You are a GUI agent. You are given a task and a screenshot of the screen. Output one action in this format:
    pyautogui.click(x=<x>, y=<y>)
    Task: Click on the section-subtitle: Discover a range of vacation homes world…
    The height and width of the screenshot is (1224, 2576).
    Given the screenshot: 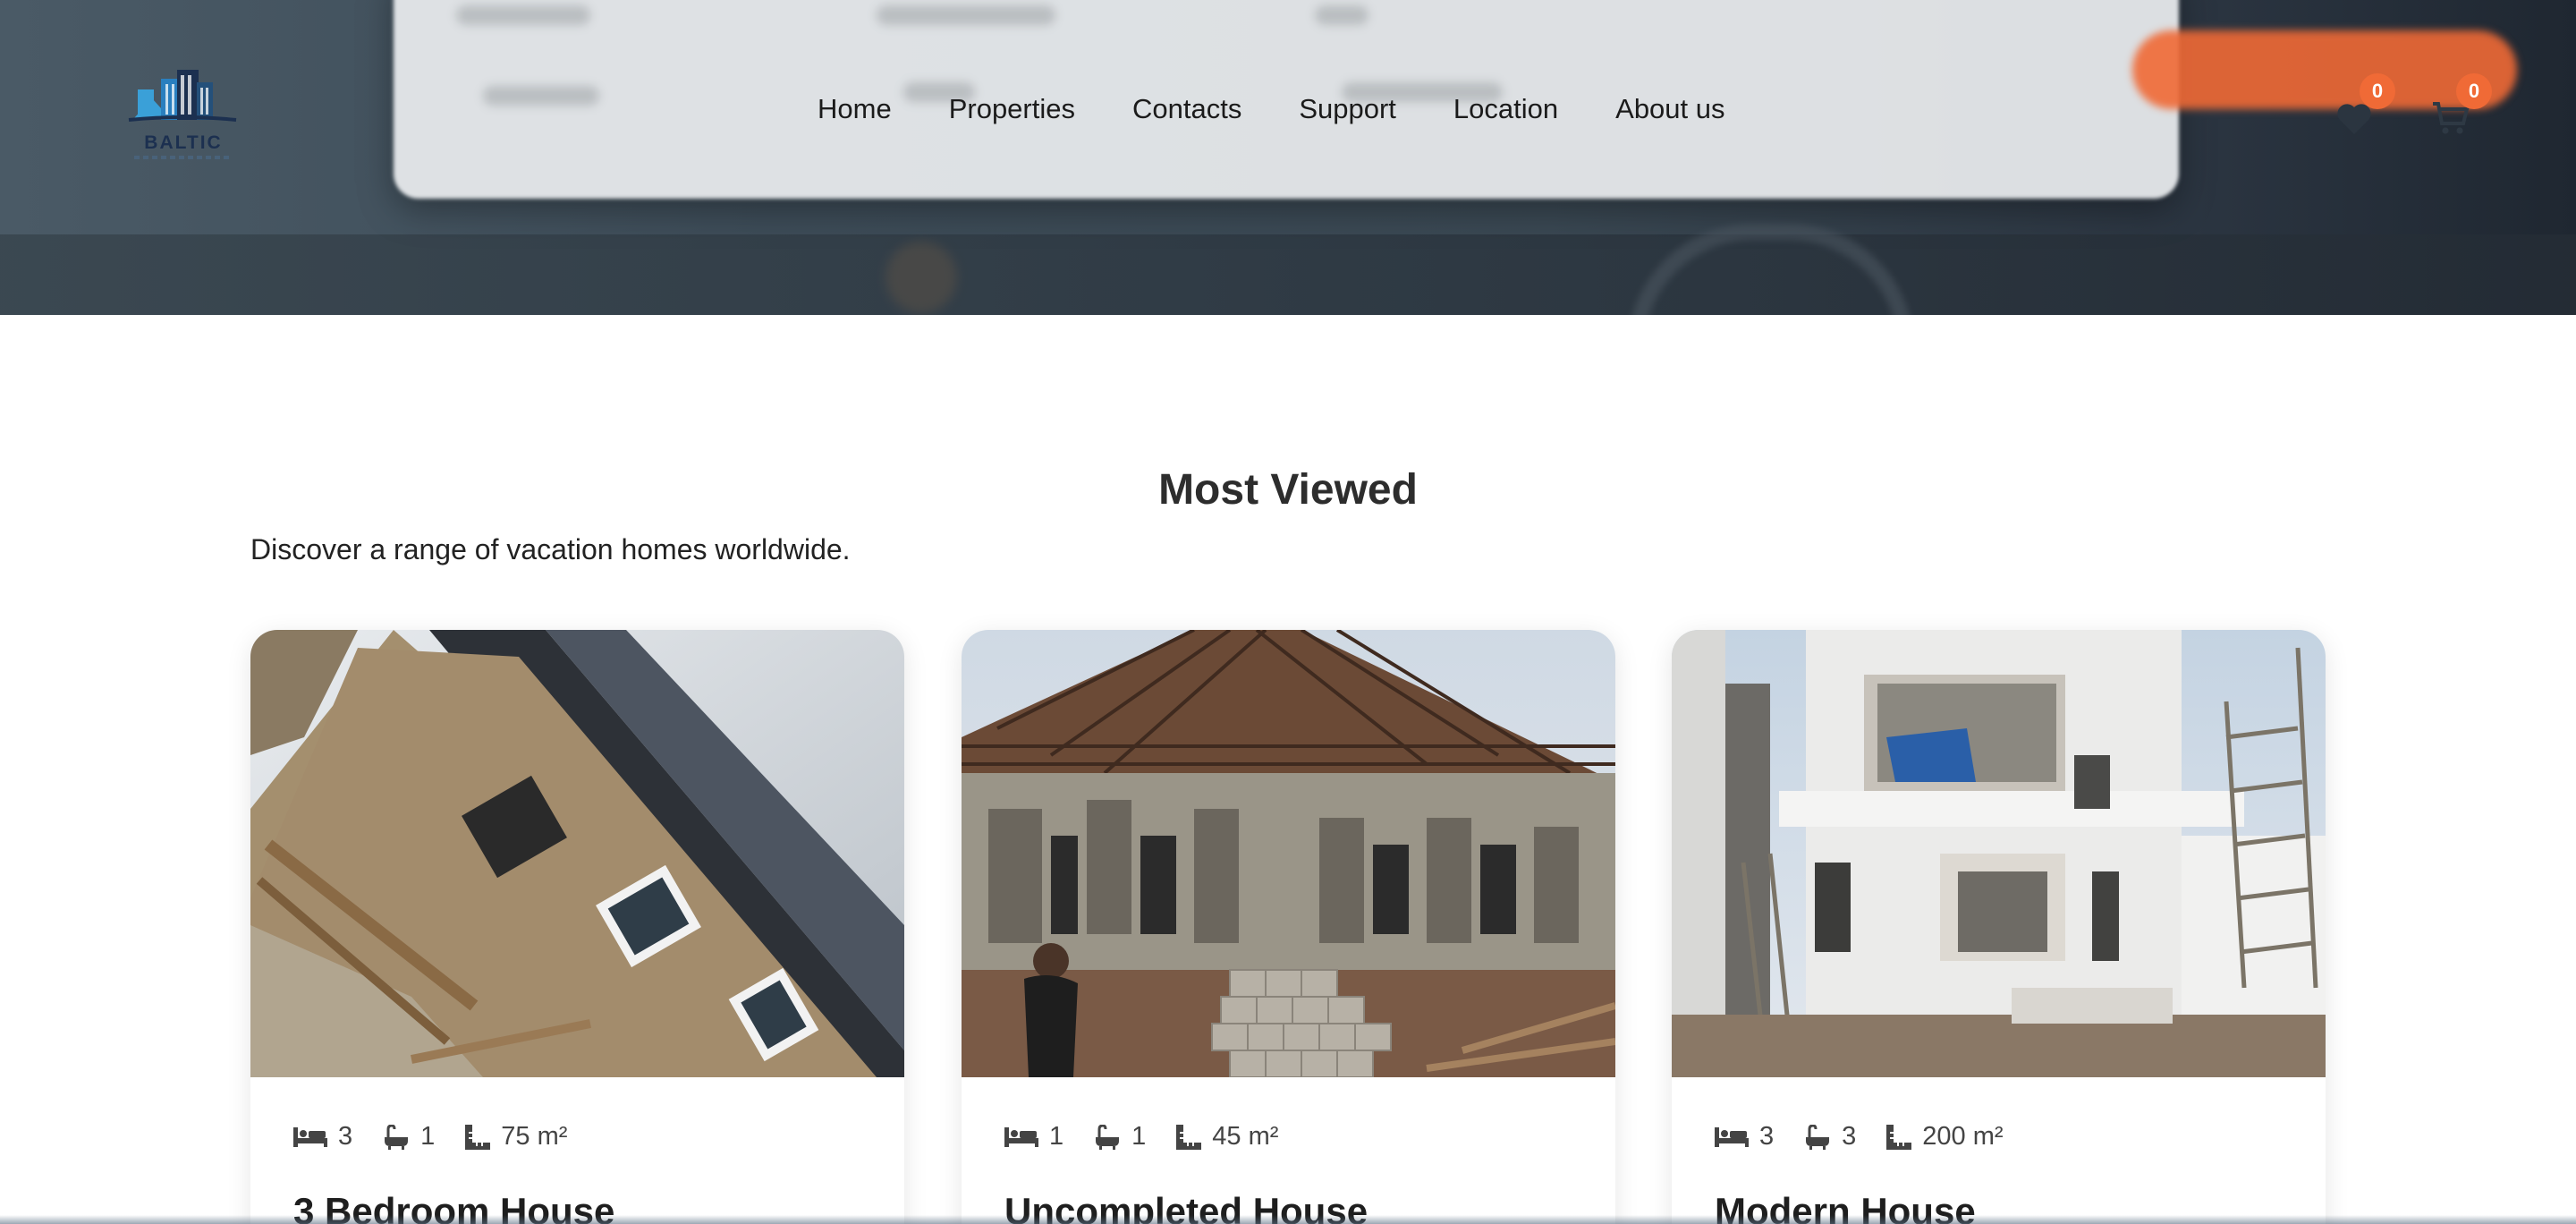 What is the action you would take?
    pyautogui.click(x=550, y=549)
    